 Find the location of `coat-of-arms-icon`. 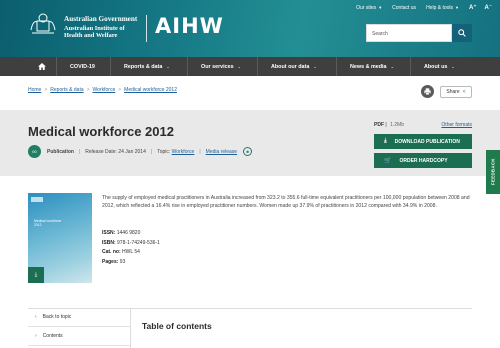

coat-of-arms-icon is located at coordinates (43, 23).